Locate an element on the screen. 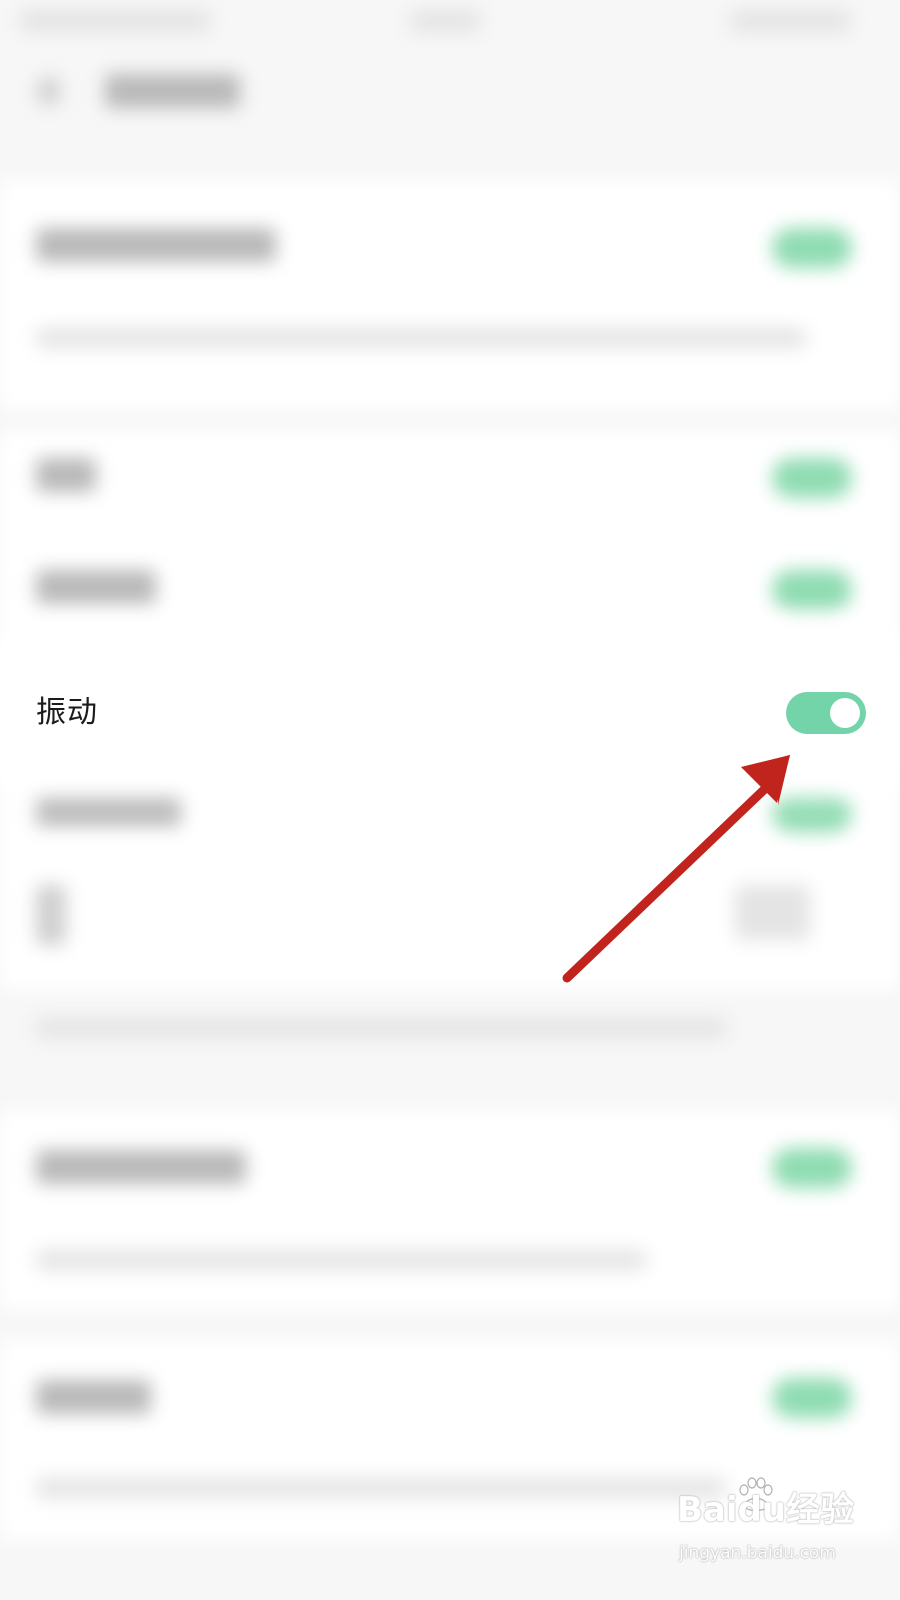  status-bar-left is located at coordinates (115, 21).